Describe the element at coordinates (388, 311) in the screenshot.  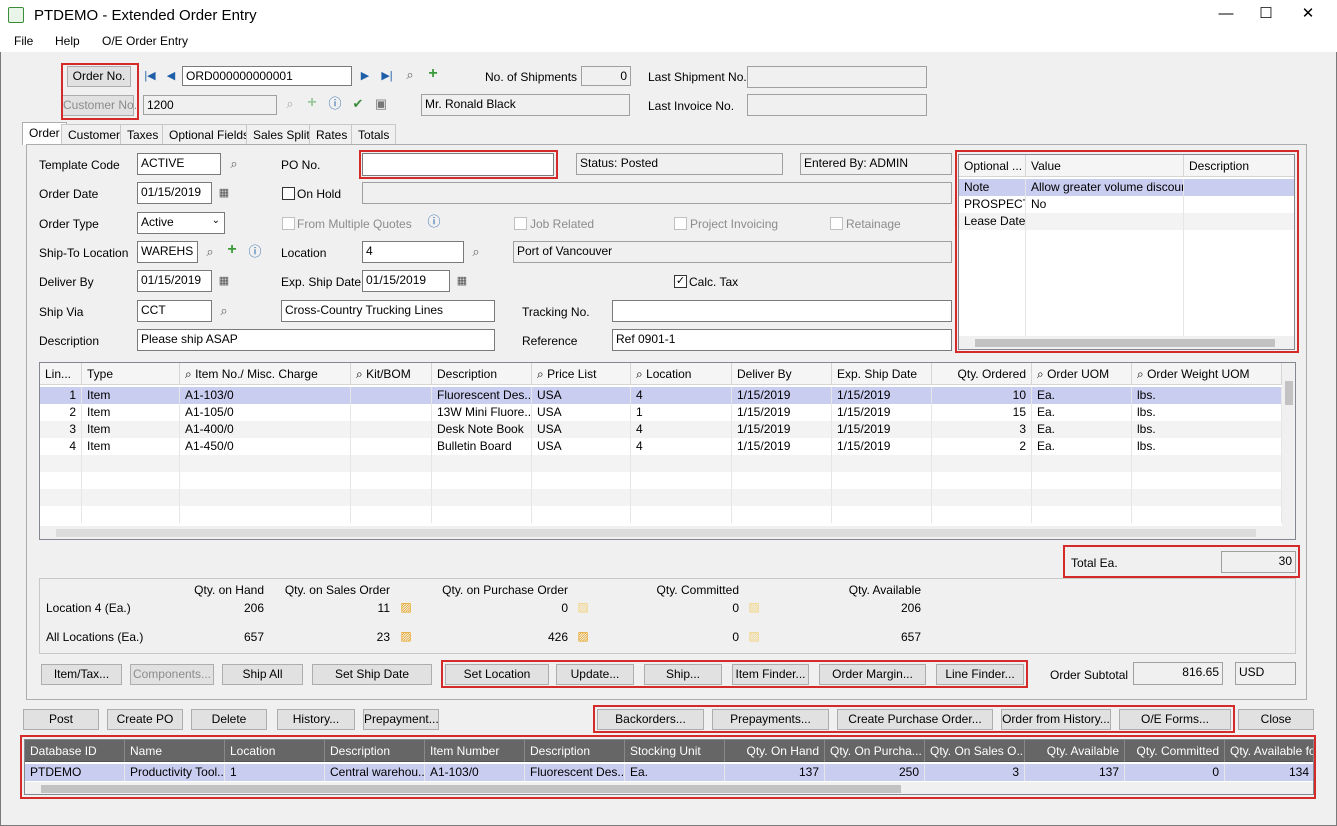
I see `ship-via-description: Cross-Country Trucking Lines` at that location.